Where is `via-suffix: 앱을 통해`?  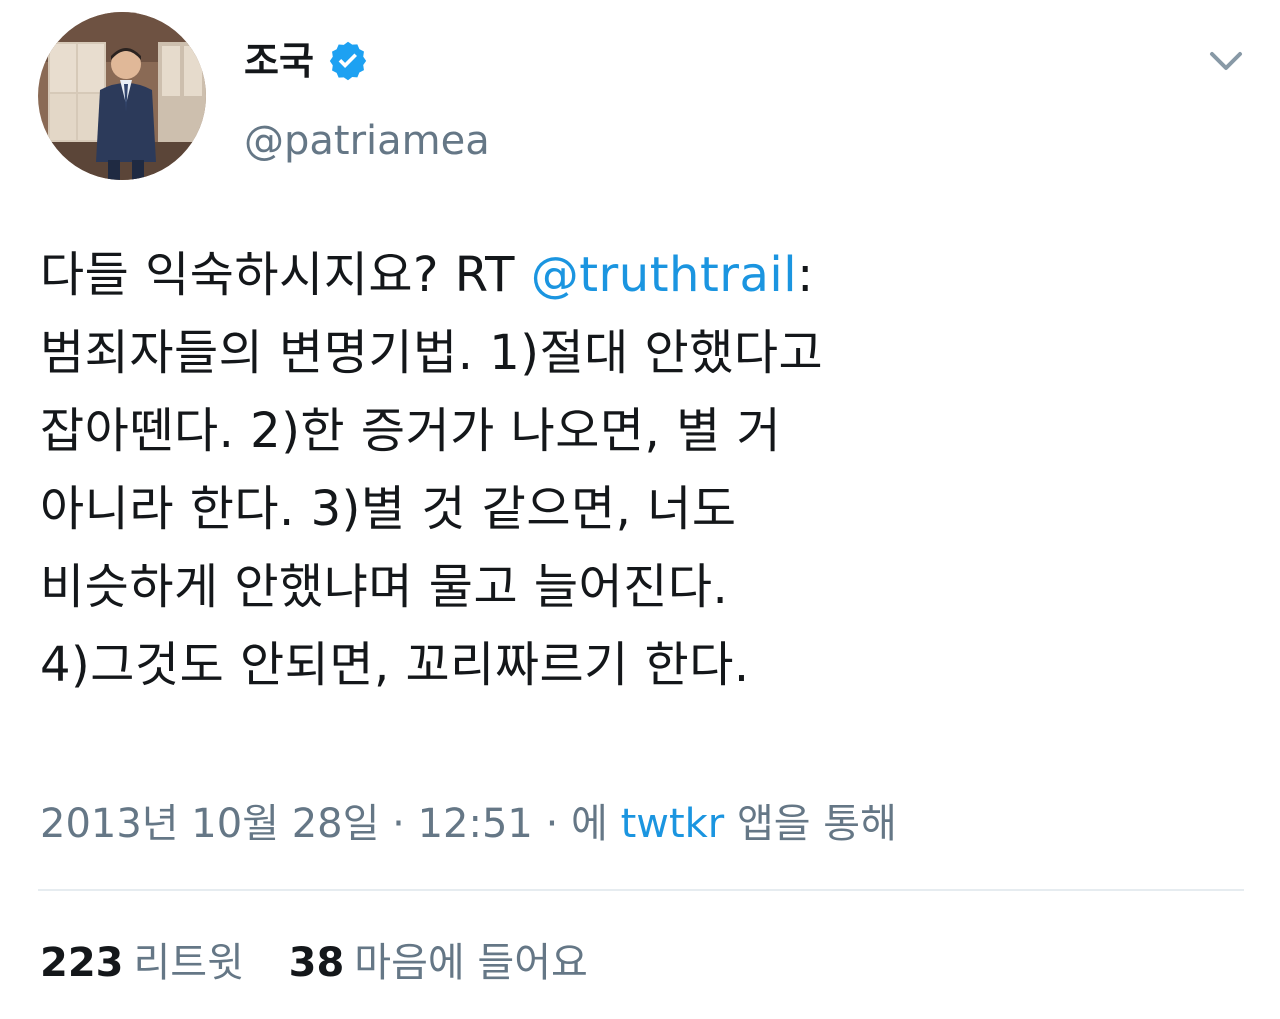
via-suffix: 앱을 통해 is located at coordinates (816, 824).